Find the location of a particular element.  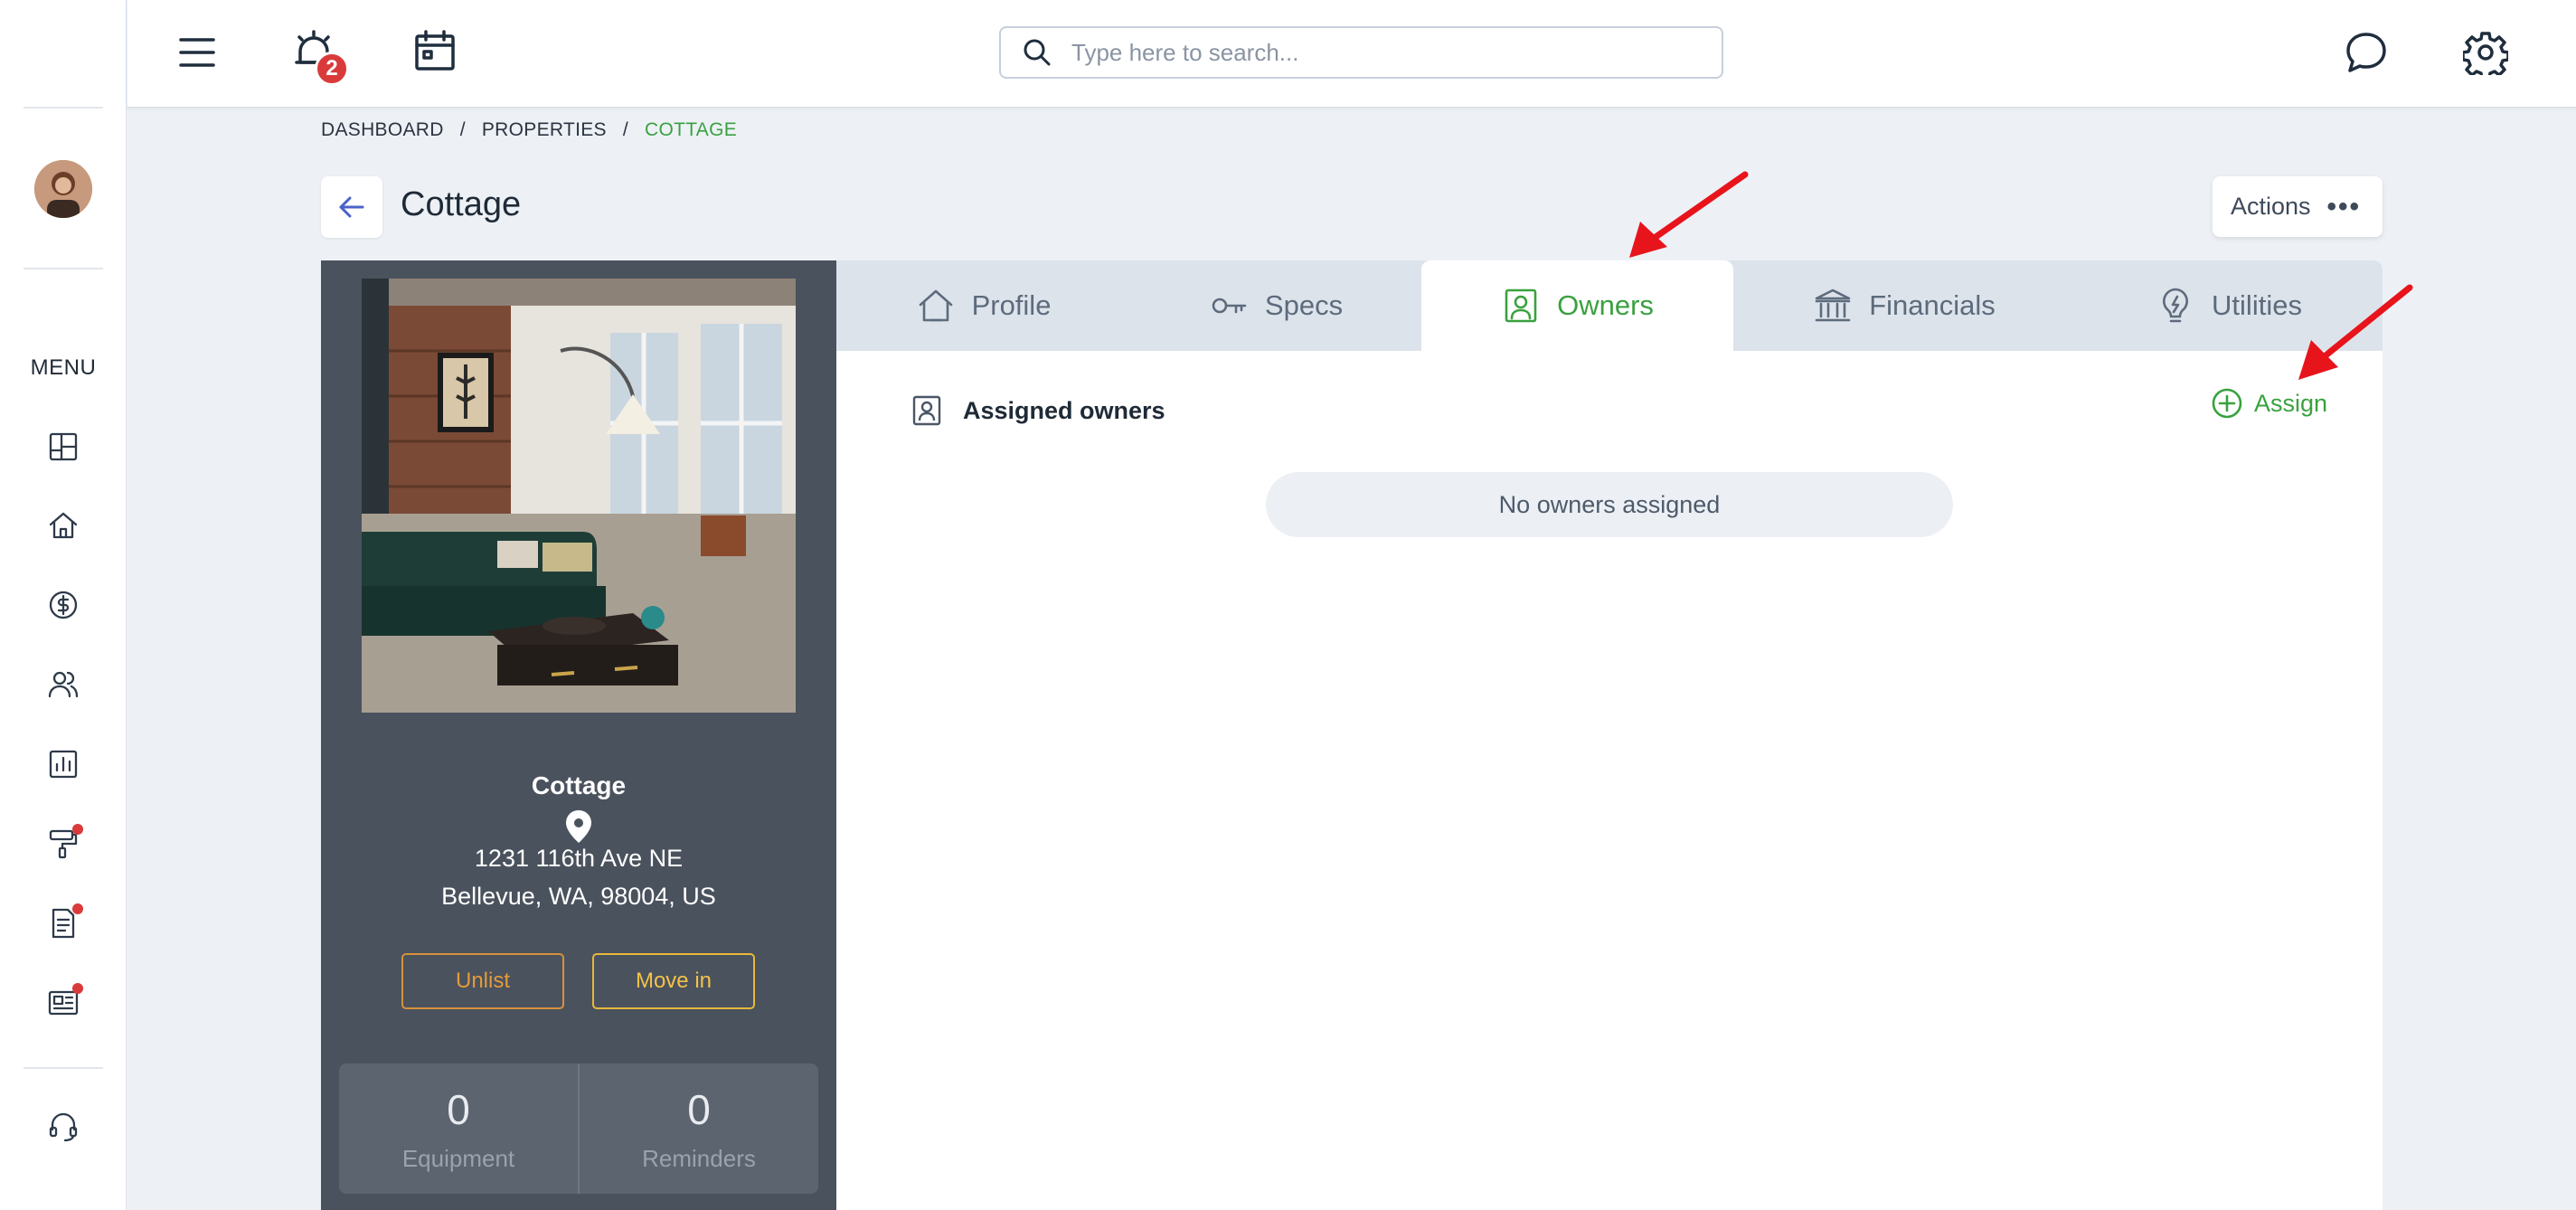

tab-financials: Financials is located at coordinates (1904, 305).